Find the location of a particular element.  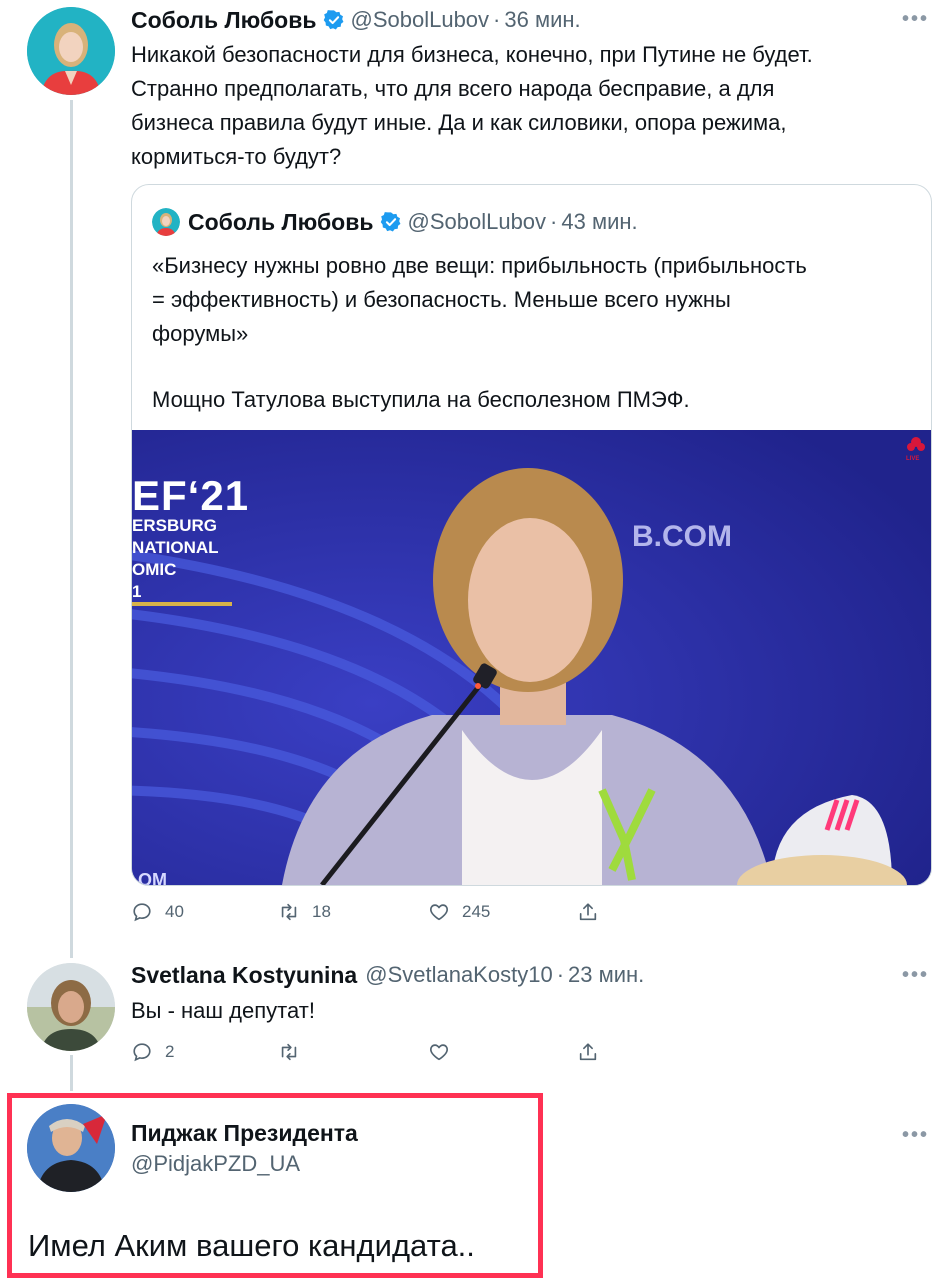

reply-count: 40 is located at coordinates (174, 911).